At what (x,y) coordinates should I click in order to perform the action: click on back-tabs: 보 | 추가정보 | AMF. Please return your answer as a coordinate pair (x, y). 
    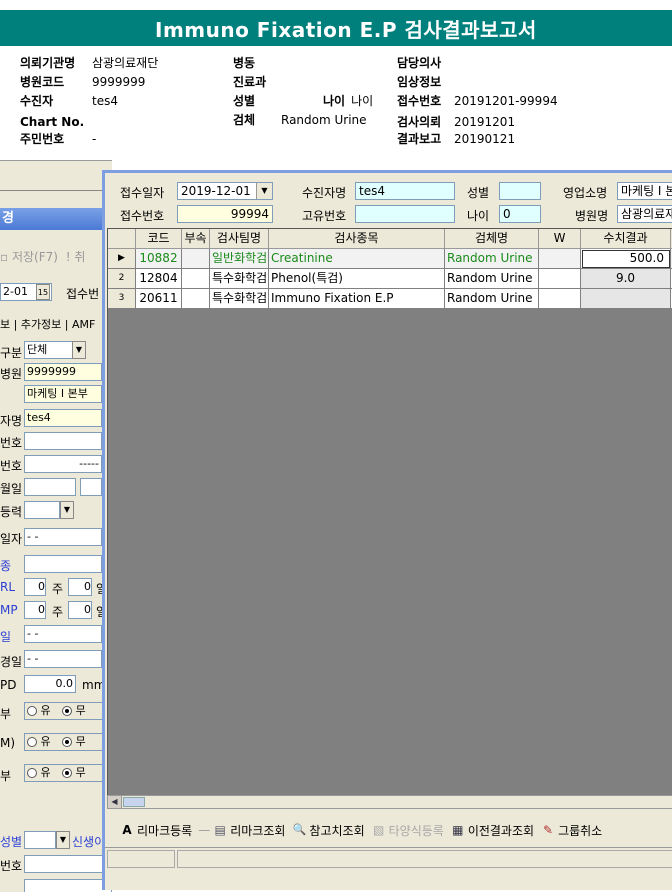
    Looking at the image, I should click on (47, 324).